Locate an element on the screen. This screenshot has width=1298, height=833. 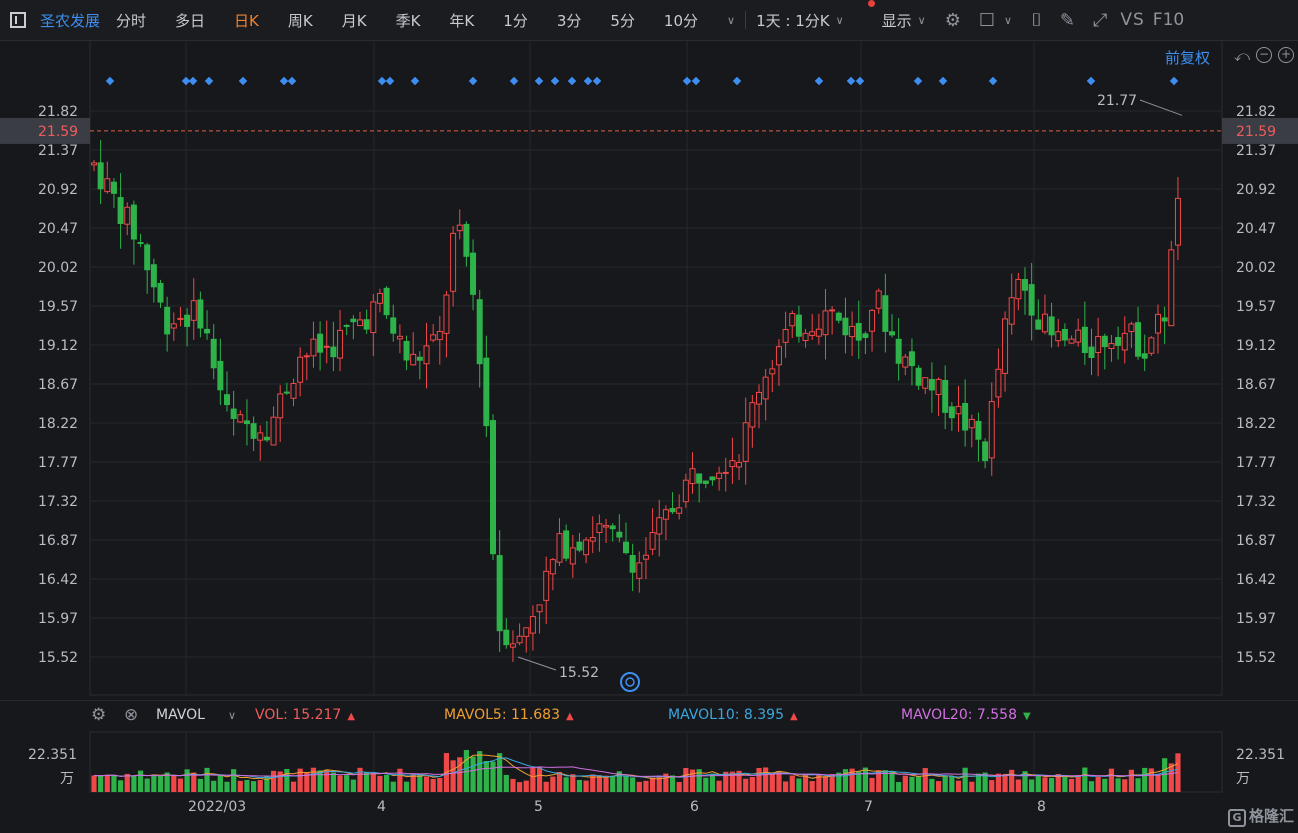
f10-button: F10 is located at coordinates (1168, 20).